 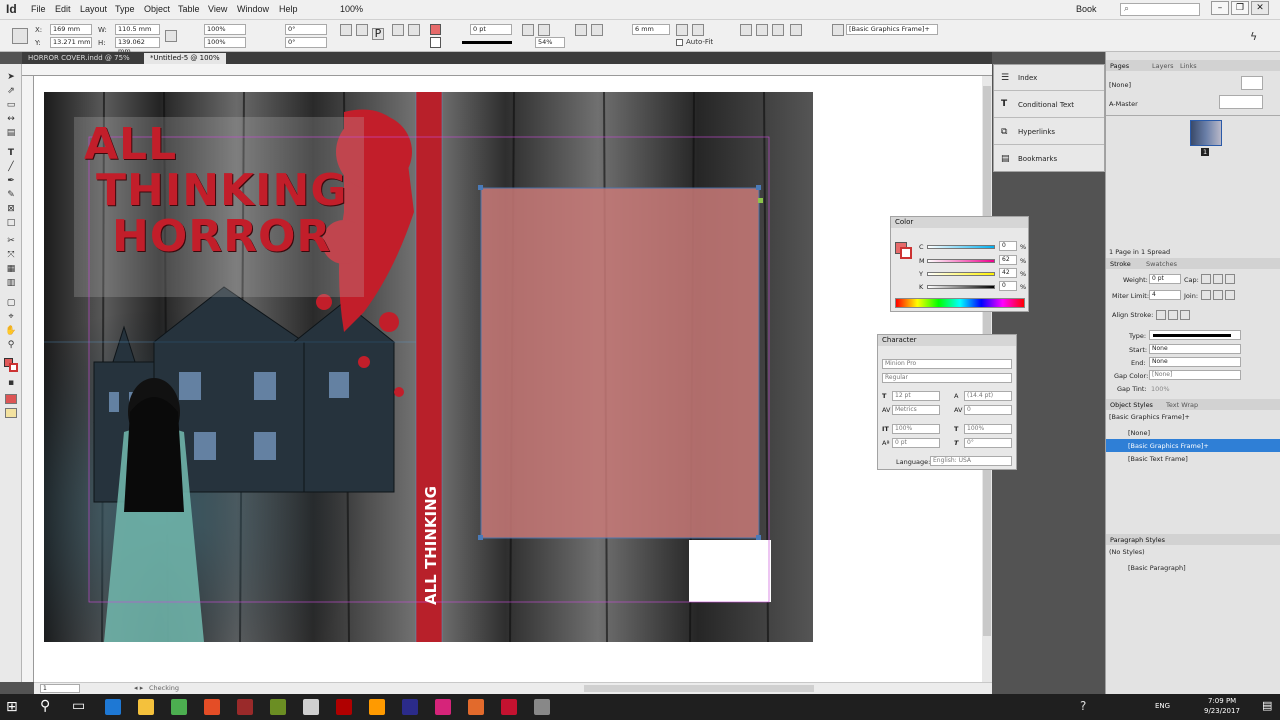 I want to click on rotate-field: 0°, so click(x=306, y=29).